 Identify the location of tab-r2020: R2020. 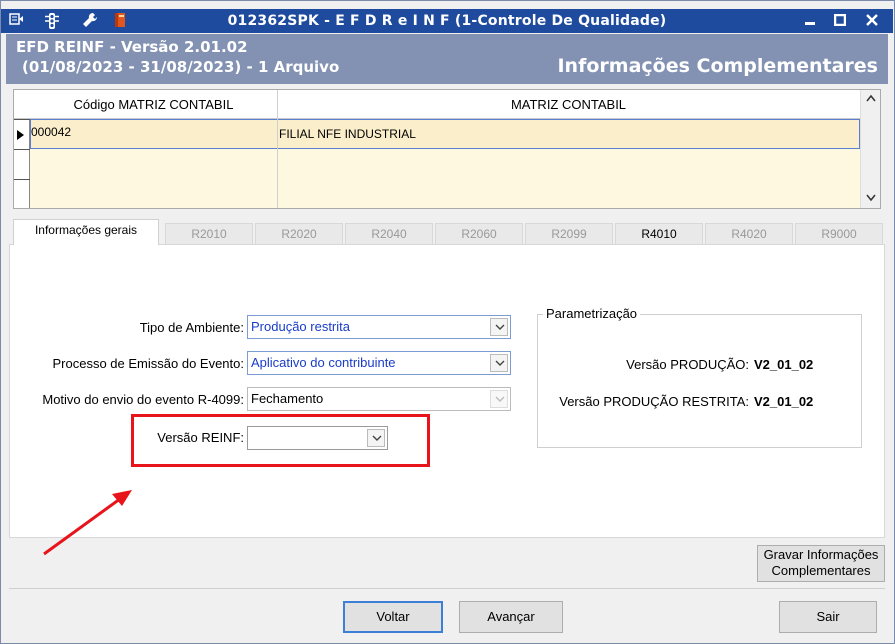
(299, 234).